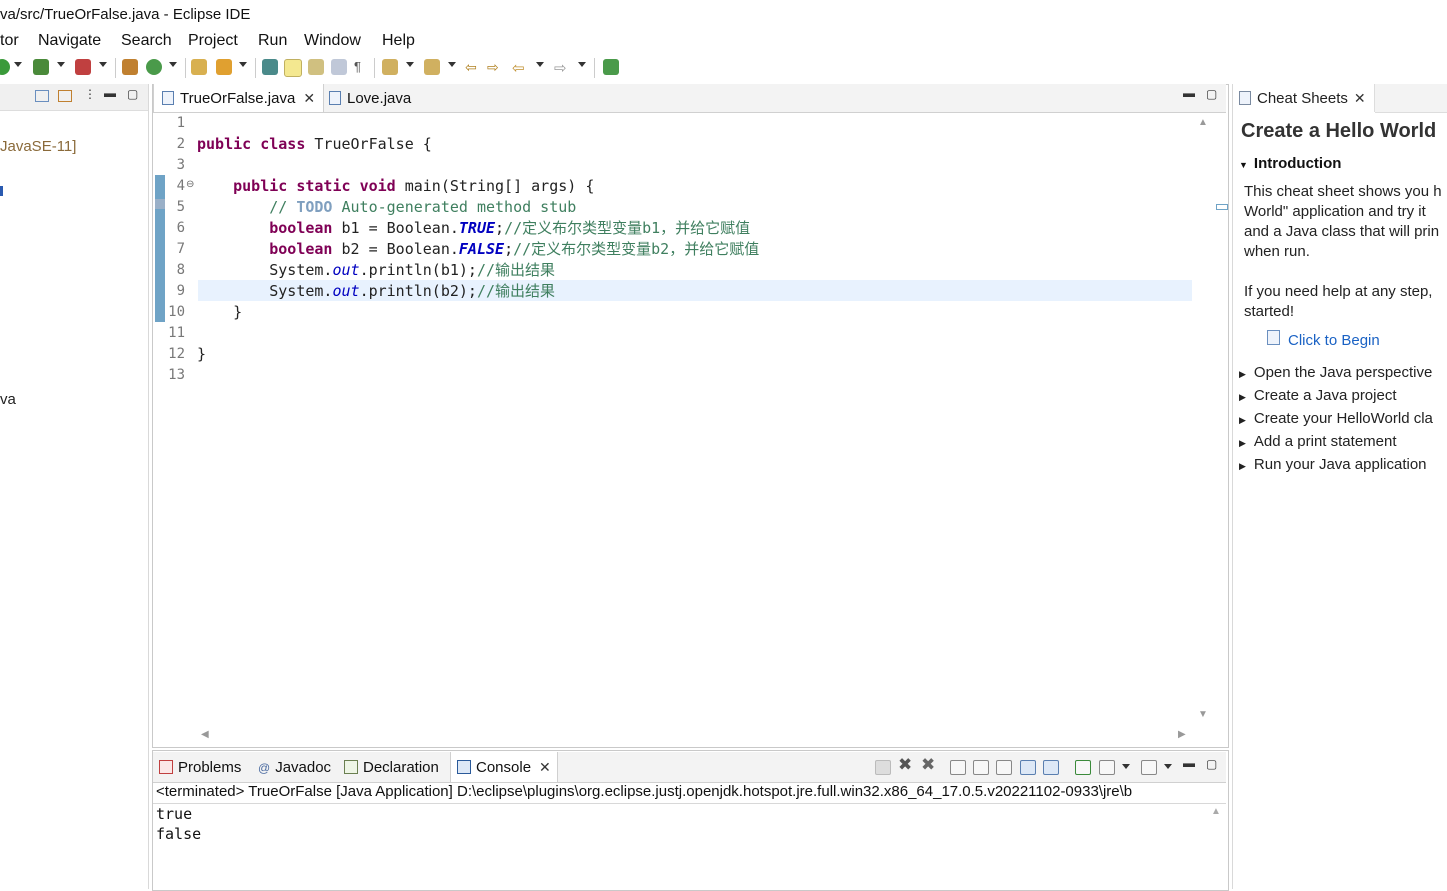  Describe the element at coordinates (362, 67) in the screenshot. I see `paragraph-icon: ¶` at that location.